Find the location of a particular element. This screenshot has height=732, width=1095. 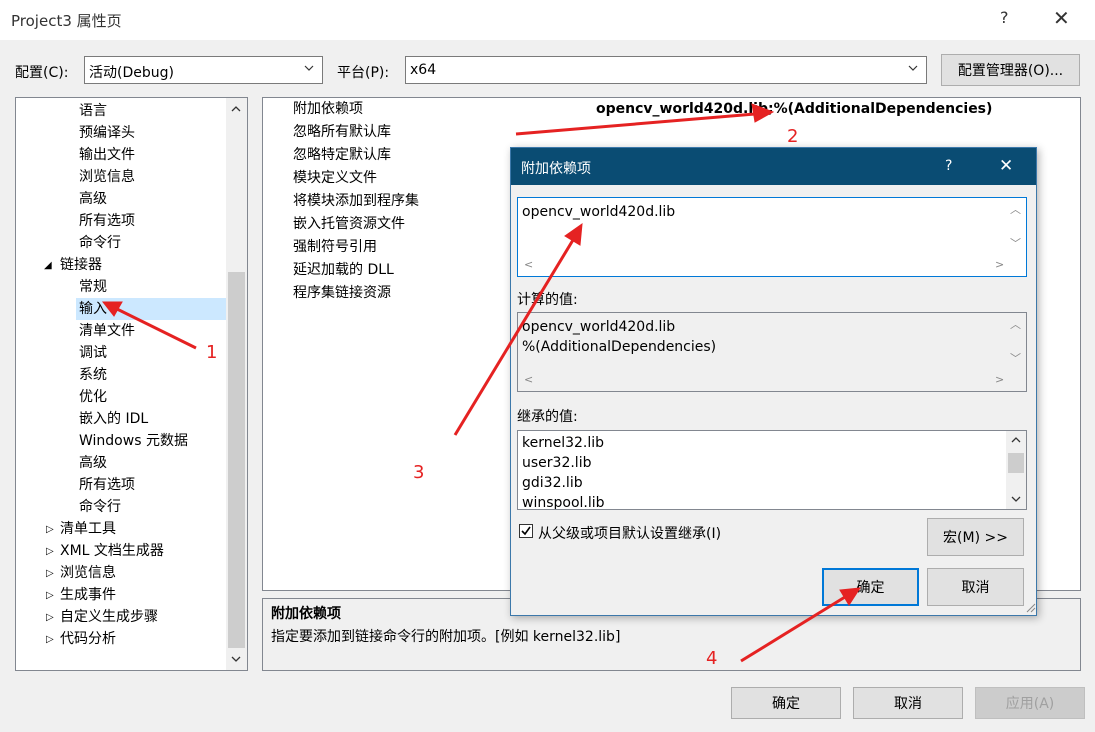

annotation-label-1: 1 is located at coordinates (212, 352).